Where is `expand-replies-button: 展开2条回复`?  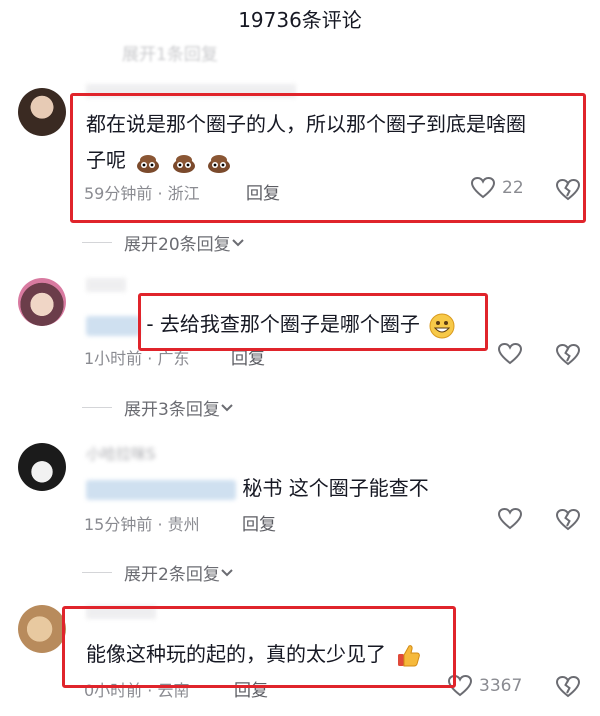
expand-replies-button: 展开2条回复 is located at coordinates (158, 572).